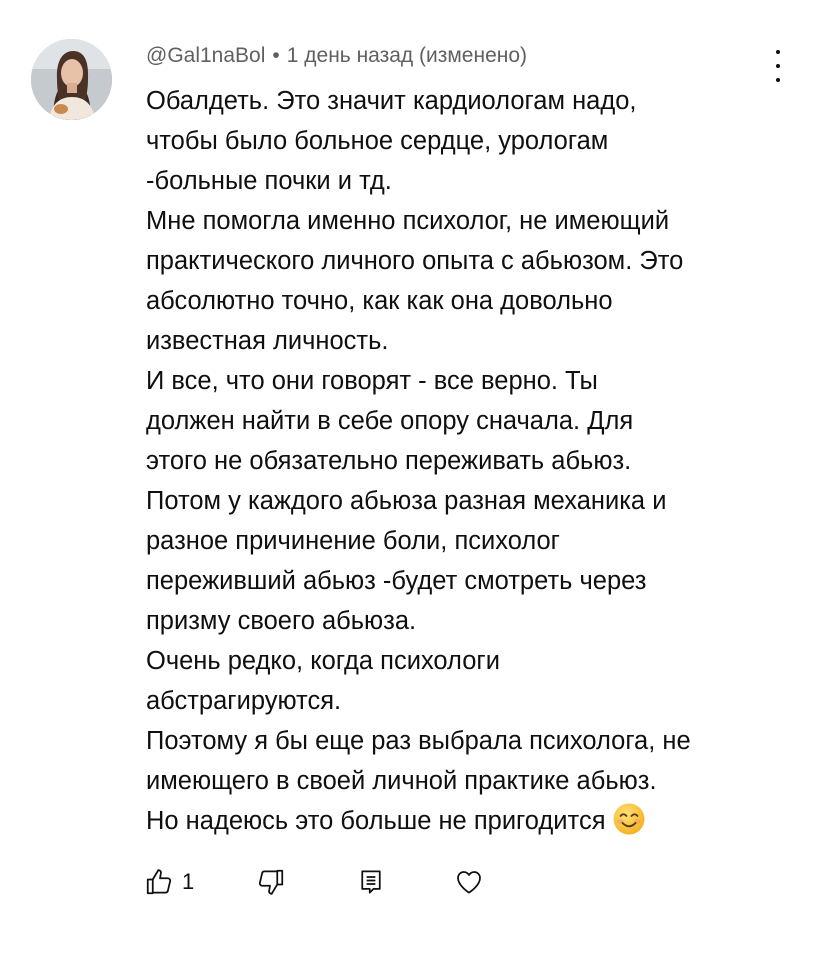 The height and width of the screenshot is (956, 828). Describe the element at coordinates (353, 541) in the screenshot. I see `comment-line: разное причинение боли, психолог` at that location.